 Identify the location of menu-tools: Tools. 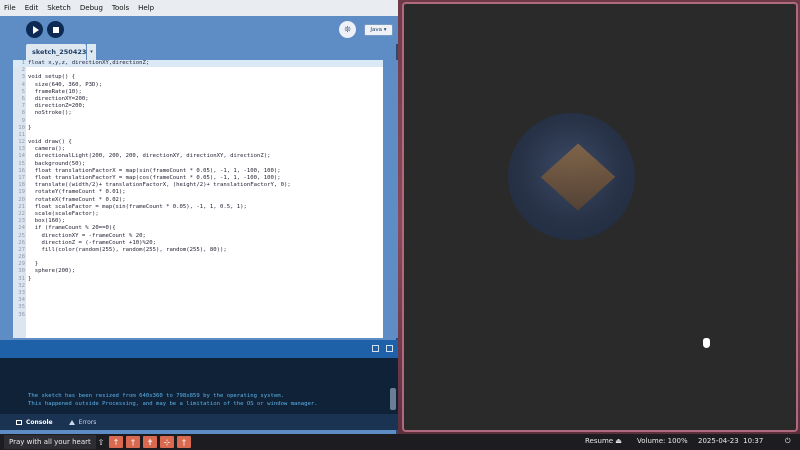
(120, 8).